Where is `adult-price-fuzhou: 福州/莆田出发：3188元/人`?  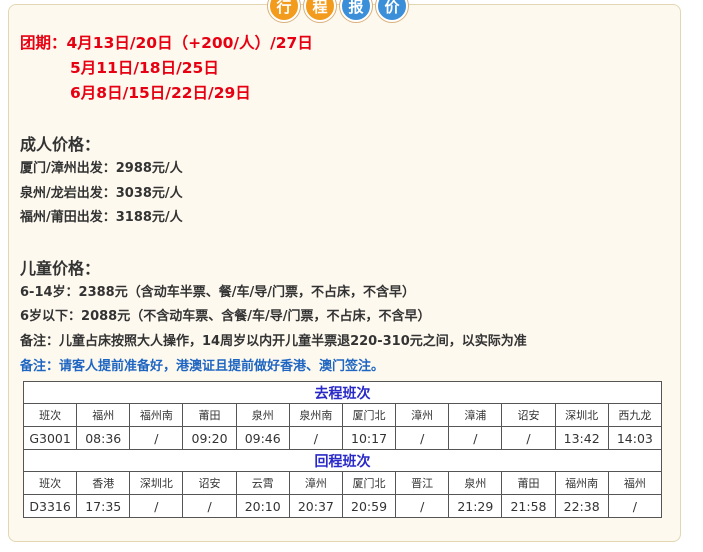 adult-price-fuzhou: 福州/莆田出发：3188元/人 is located at coordinates (101, 217).